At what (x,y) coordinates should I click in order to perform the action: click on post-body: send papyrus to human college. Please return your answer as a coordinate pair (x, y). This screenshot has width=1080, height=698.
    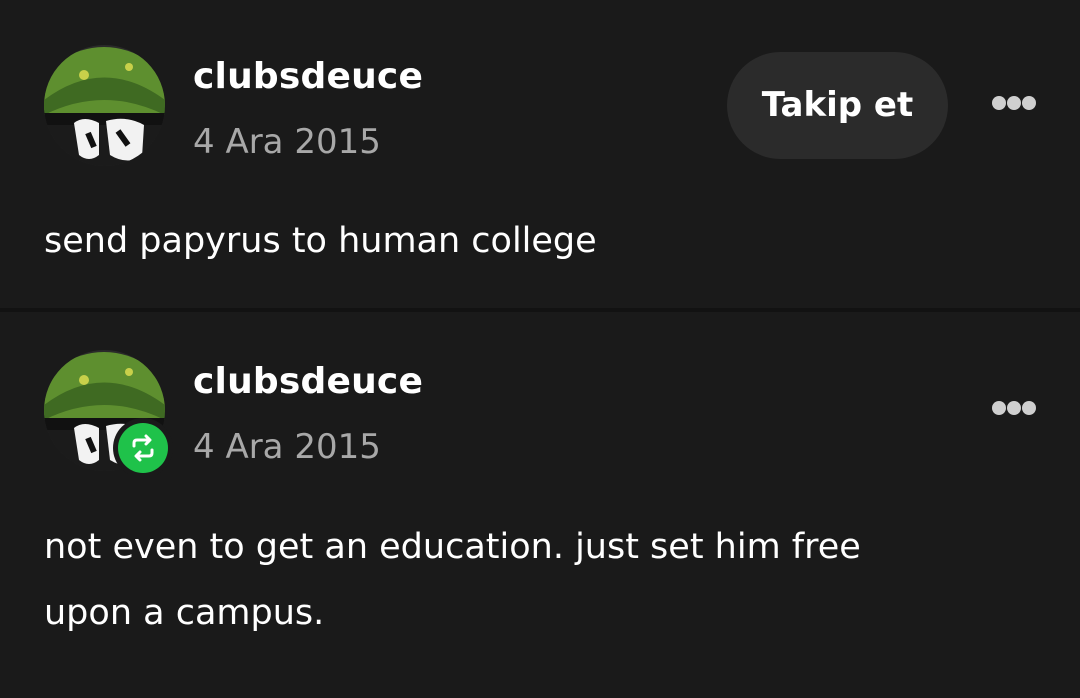
    Looking at the image, I should click on (320, 241).